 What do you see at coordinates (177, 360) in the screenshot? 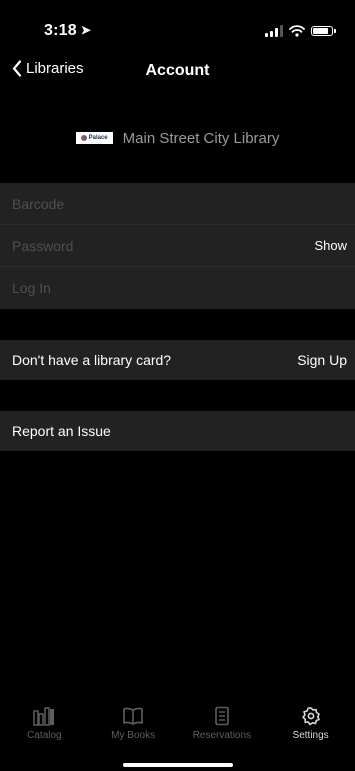
I see `signup-row: Don't have a library card? Sign Up` at bounding box center [177, 360].